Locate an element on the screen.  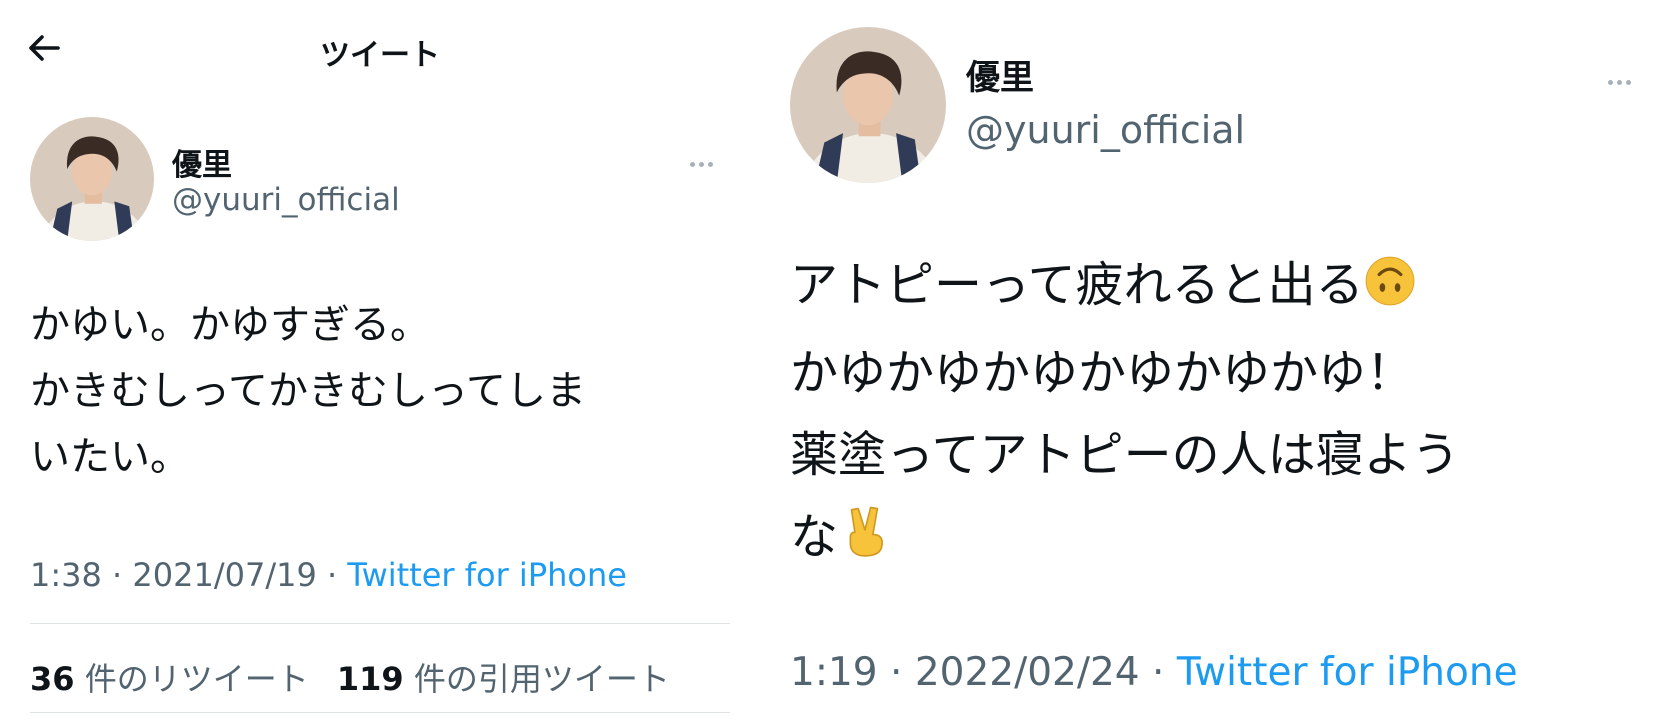
quote-label: 件の引用ツイート is located at coordinates (541, 679).